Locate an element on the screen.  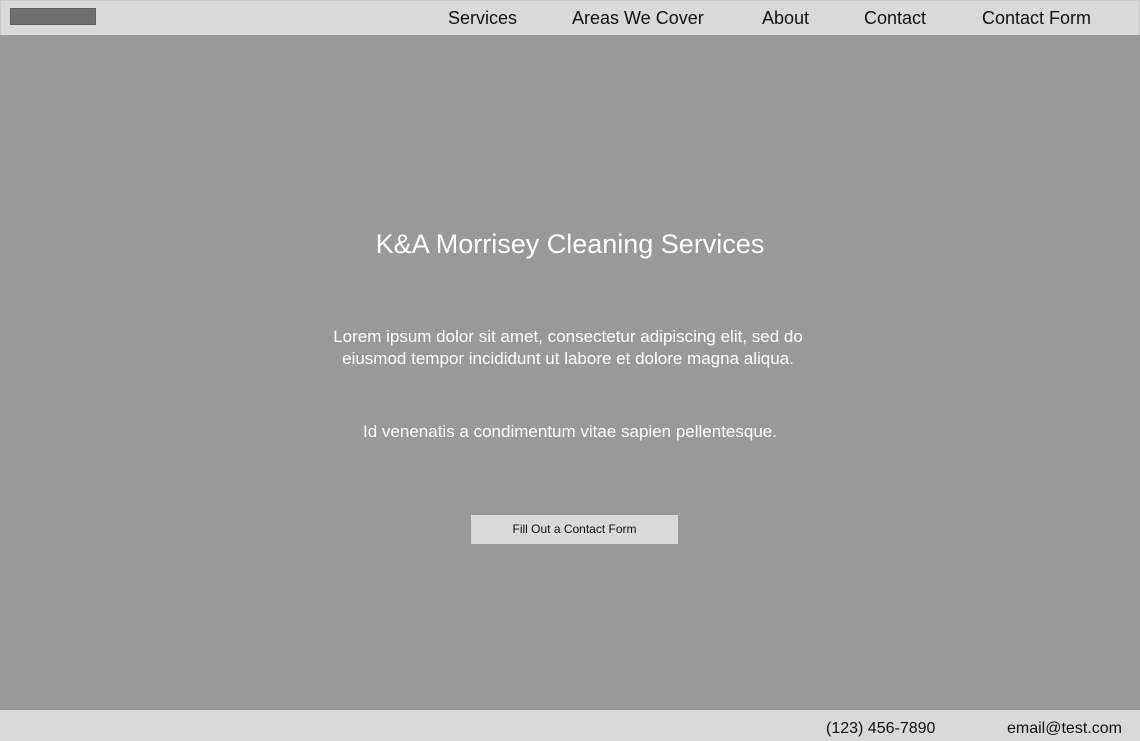
page-title: K&A Morrisey Cleaning Services is located at coordinates (570, 244).